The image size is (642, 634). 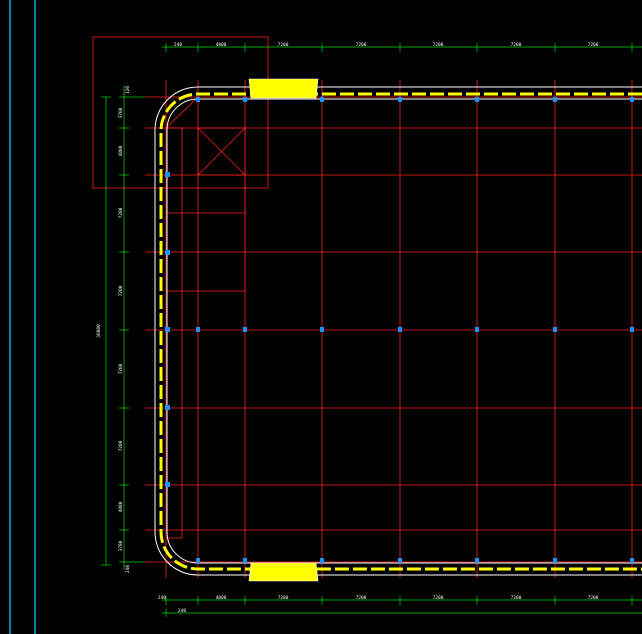 I want to click on dim-left-label: 240, so click(x=128, y=569).